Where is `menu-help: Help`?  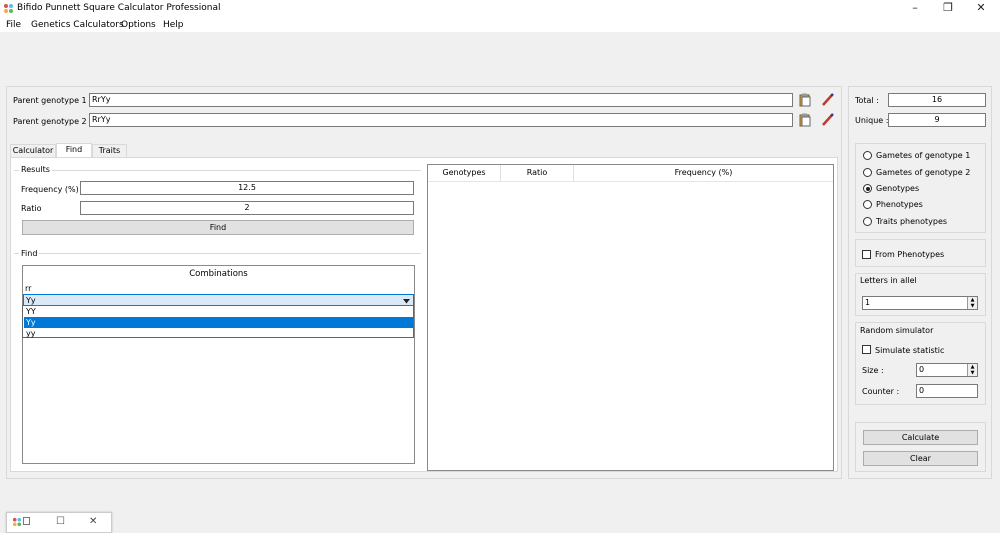 menu-help: Help is located at coordinates (173, 25).